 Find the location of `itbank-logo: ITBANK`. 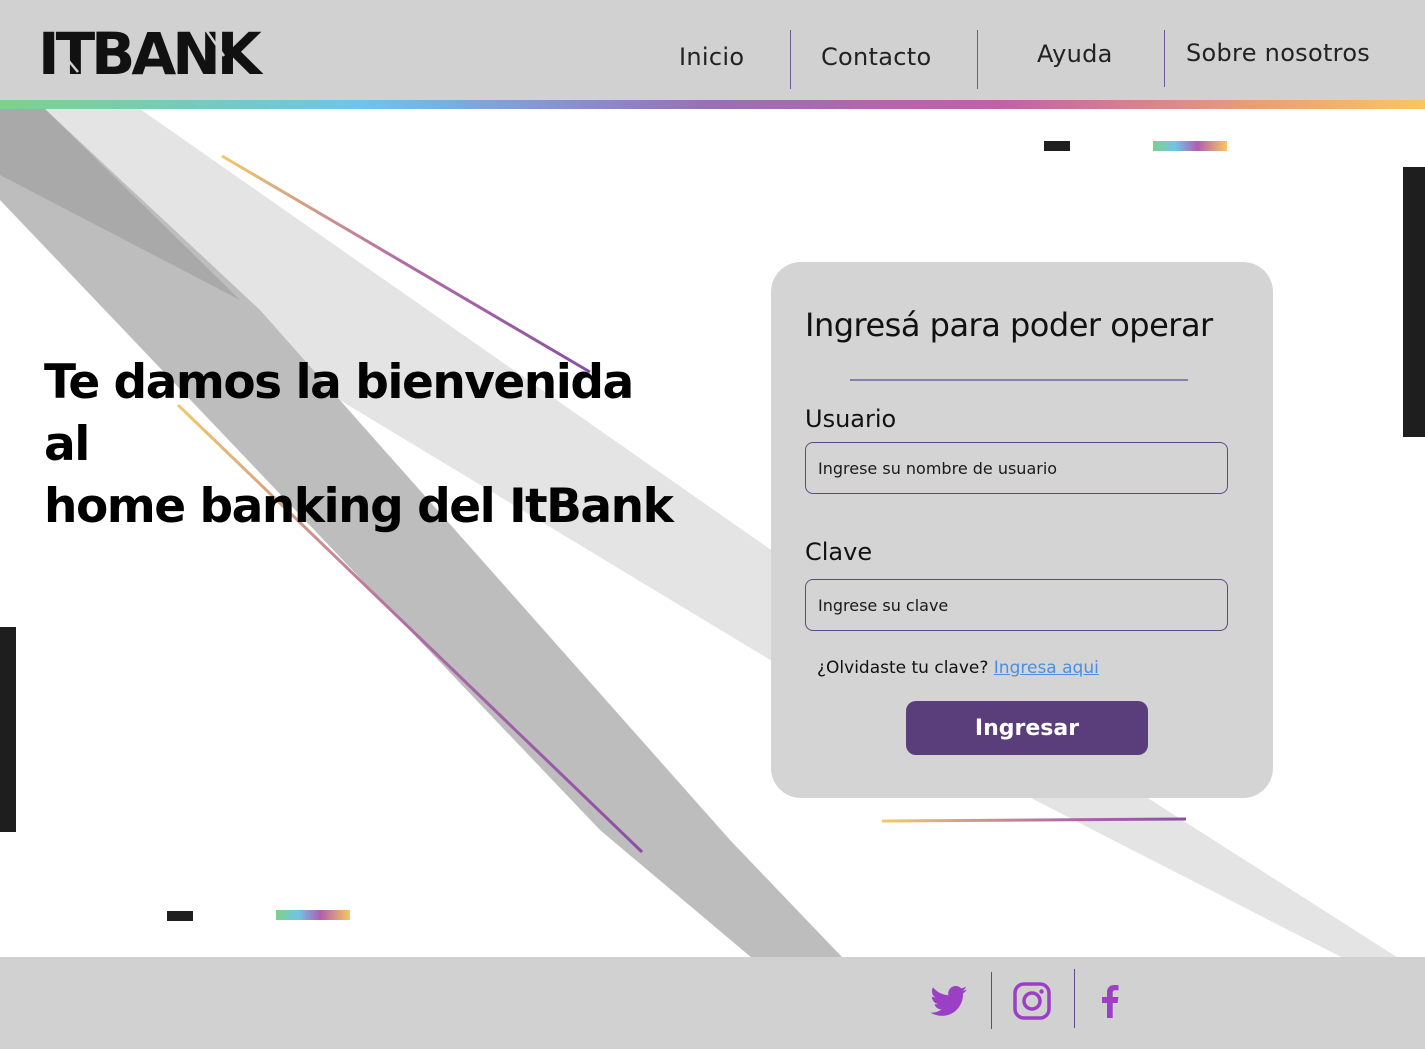

itbank-logo: ITBANK is located at coordinates (151, 52).